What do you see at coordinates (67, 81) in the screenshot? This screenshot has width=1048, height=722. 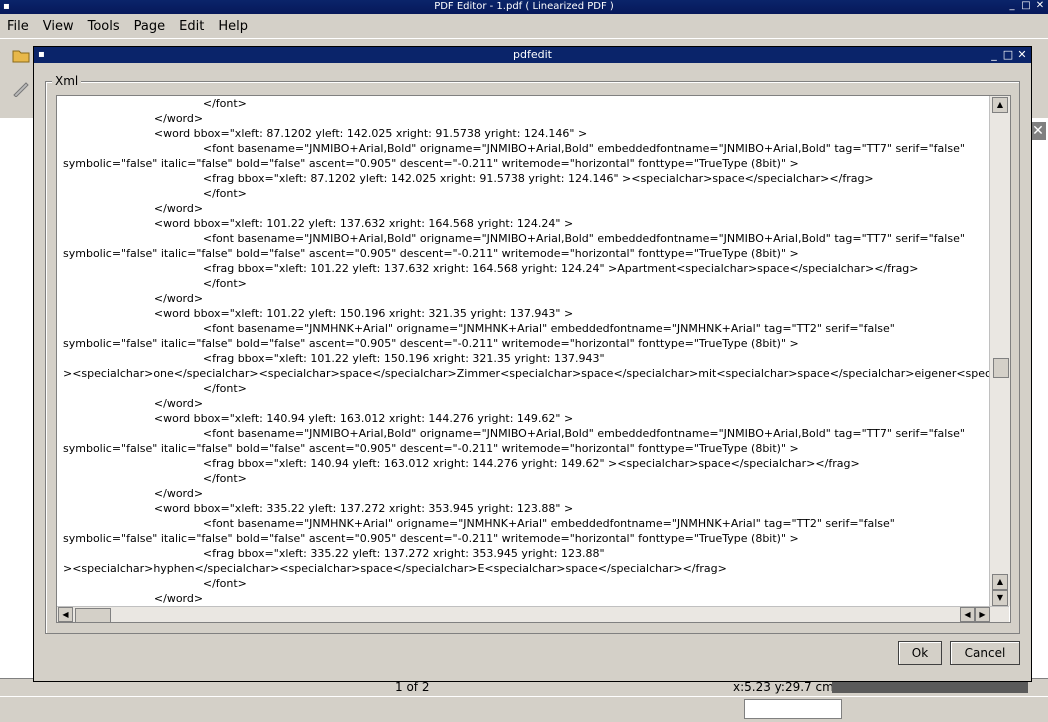 I see `xml-group-label: Xml` at bounding box center [67, 81].